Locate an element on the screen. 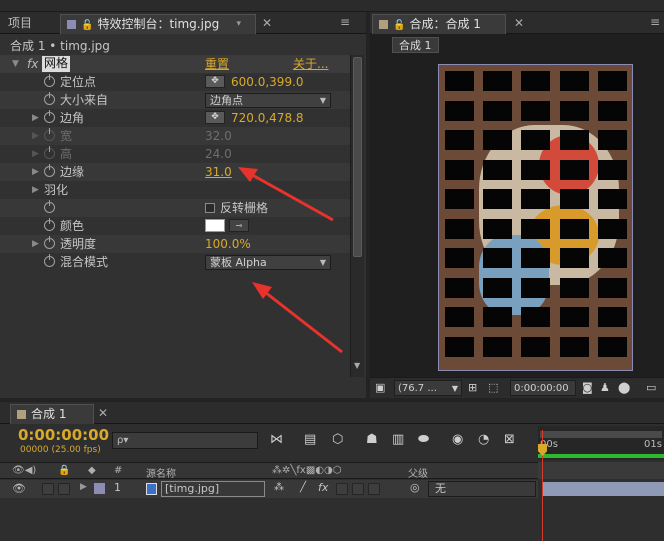 This screenshot has height=541, width=664. frame-count: 00000 (25.00 fps) is located at coordinates (60, 450).